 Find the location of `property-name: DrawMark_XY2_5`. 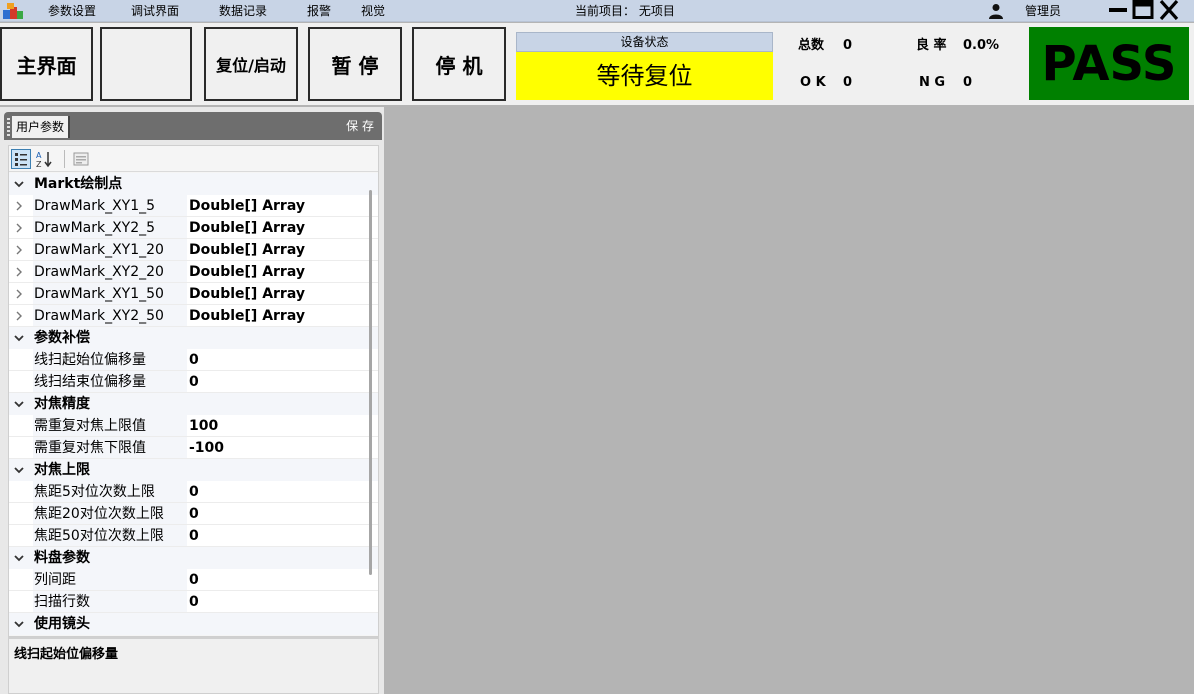

property-name: DrawMark_XY2_5 is located at coordinates (95, 228).